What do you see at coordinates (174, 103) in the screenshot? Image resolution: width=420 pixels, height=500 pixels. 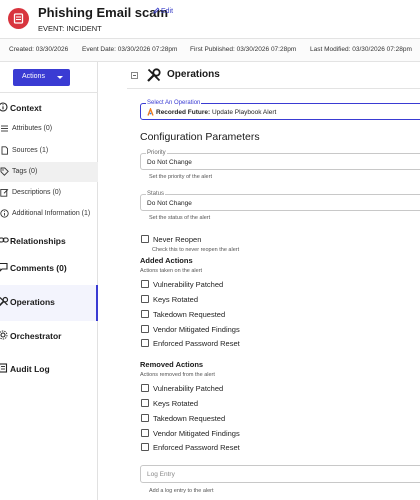 I see `field-label: Select An Operation` at bounding box center [174, 103].